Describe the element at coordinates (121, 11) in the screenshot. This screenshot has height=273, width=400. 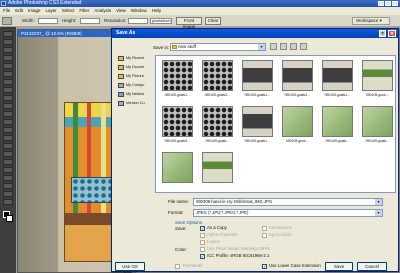
I see `menu-view: View` at that location.